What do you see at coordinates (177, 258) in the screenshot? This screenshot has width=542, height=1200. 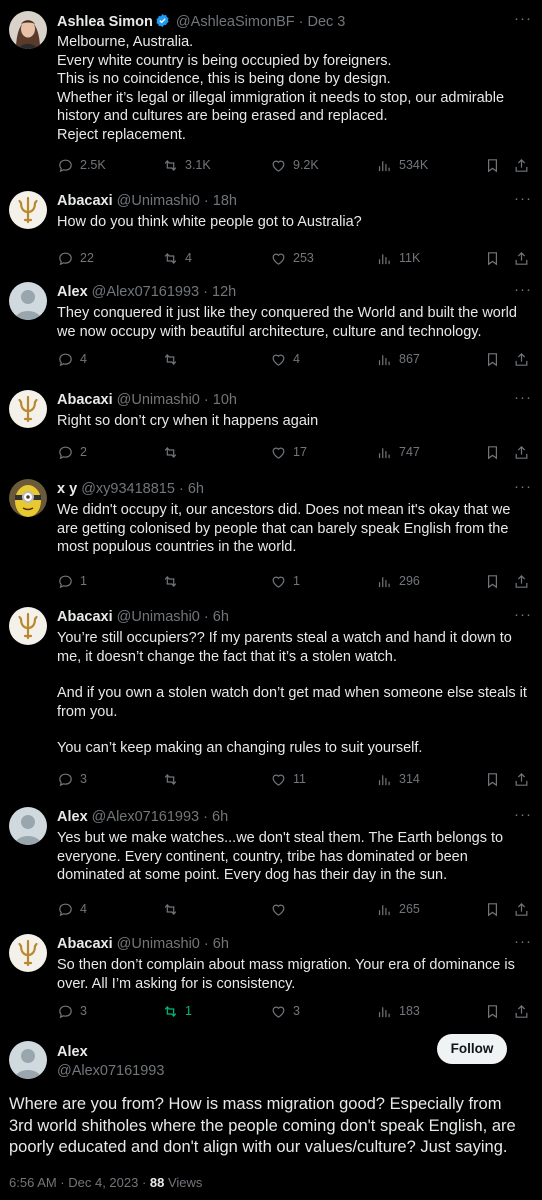 I see `retweet-button: 4` at bounding box center [177, 258].